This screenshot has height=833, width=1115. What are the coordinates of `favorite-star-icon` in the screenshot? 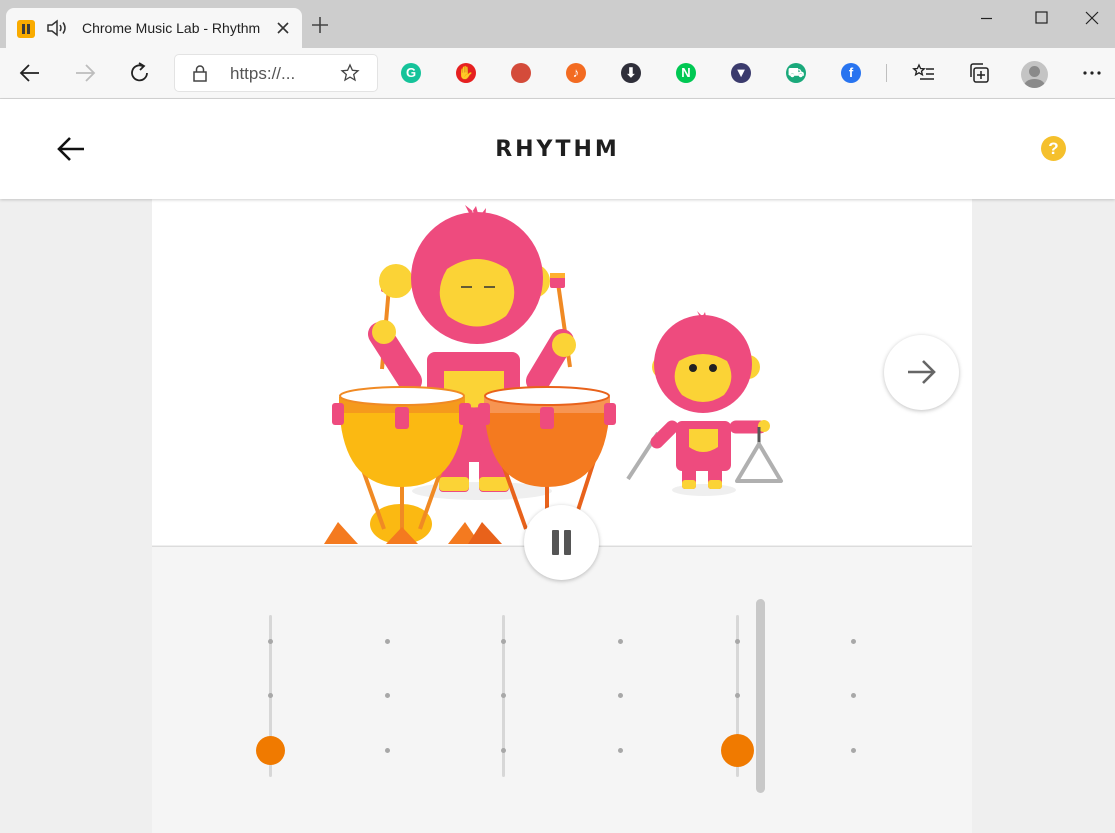 It's located at (350, 73).